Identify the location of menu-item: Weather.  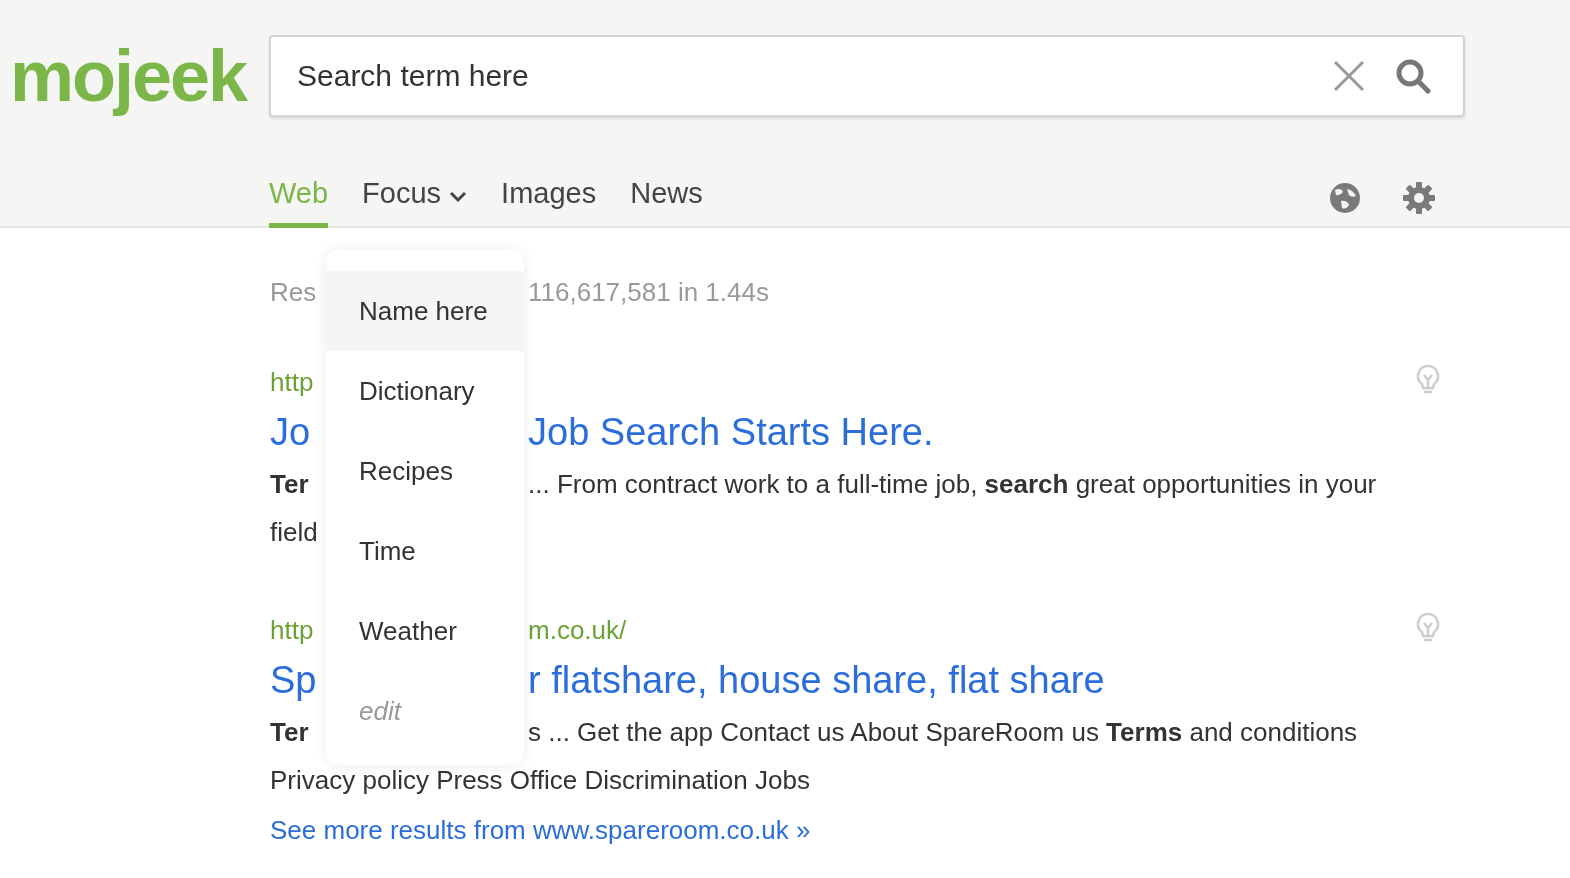
(425, 631).